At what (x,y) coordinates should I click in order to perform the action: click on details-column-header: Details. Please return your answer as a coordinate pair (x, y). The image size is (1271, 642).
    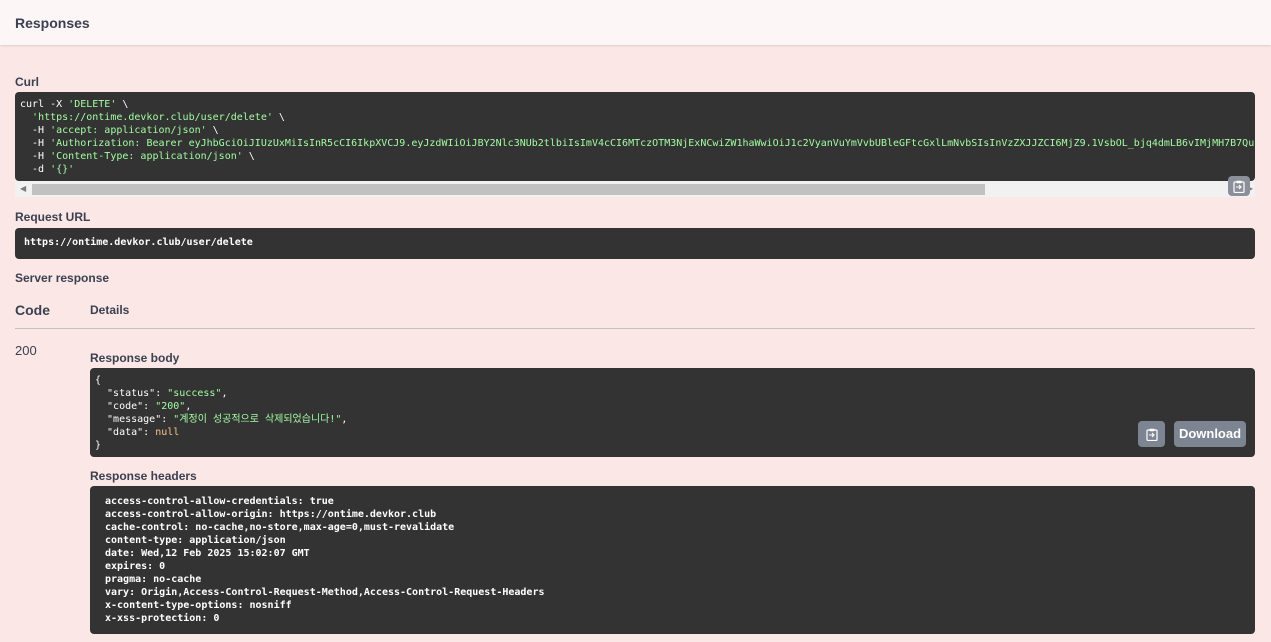
    Looking at the image, I should click on (110, 310).